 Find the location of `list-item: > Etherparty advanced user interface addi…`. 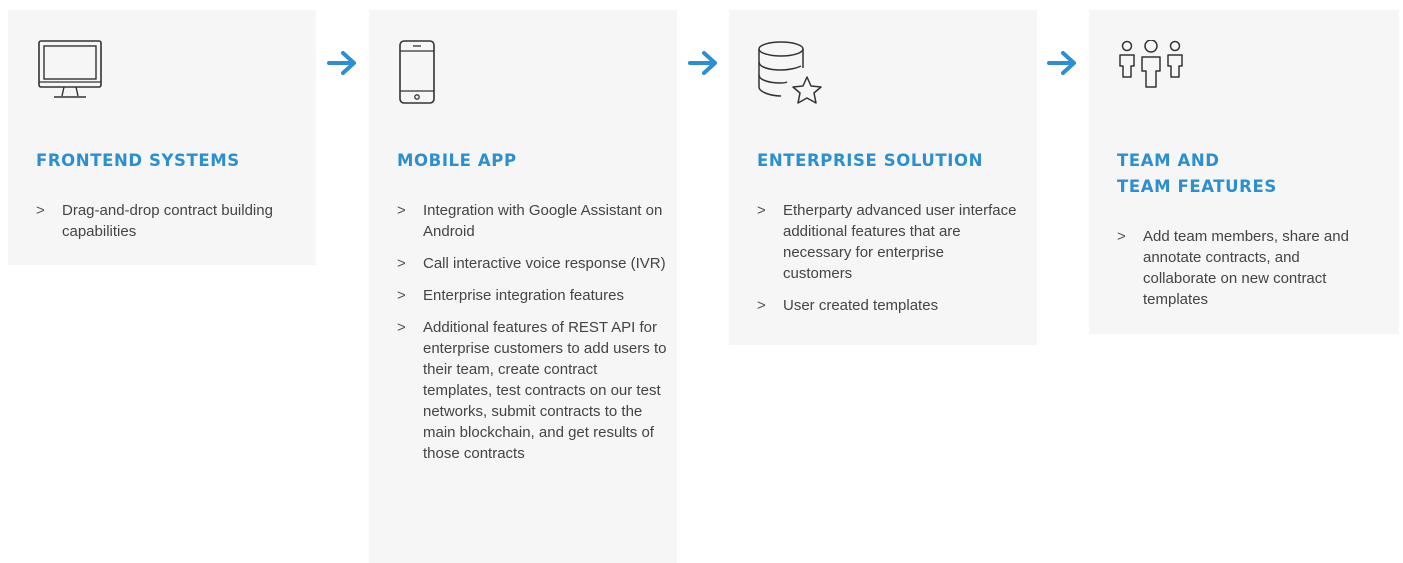

list-item: > Etherparty advanced user interface addi… is located at coordinates (887, 242).